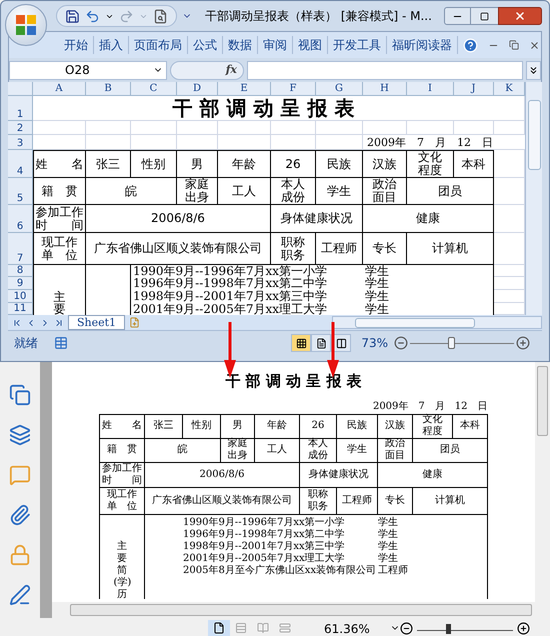  What do you see at coordinates (293, 191) in the screenshot?
I see `table-cell: 本人成份` at bounding box center [293, 191].